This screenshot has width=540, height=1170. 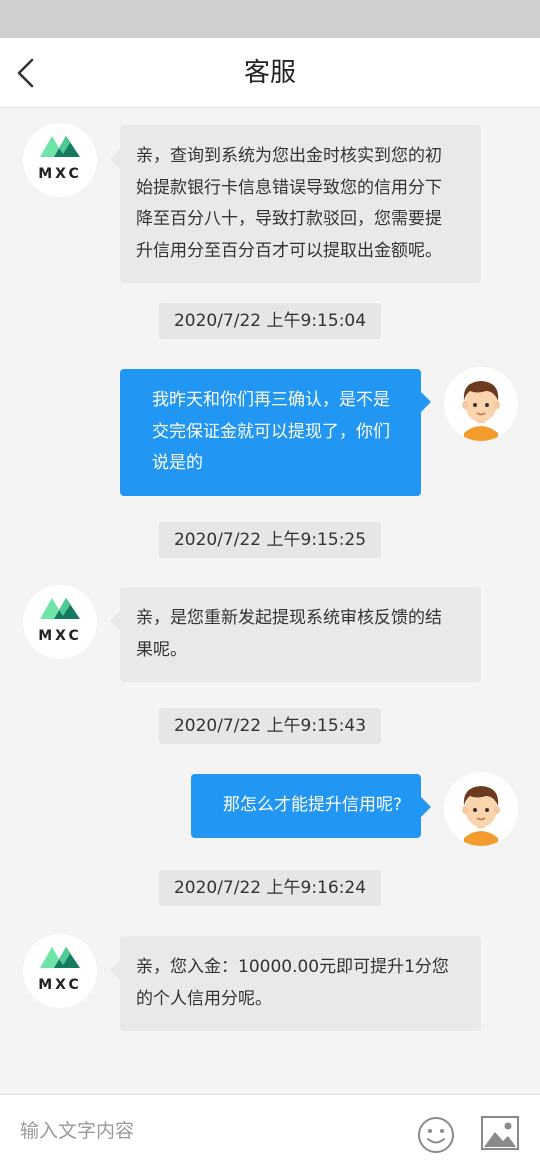 What do you see at coordinates (271, 400) in the screenshot?
I see `message-line: 我昨天和你们再三确认，是不是` at bounding box center [271, 400].